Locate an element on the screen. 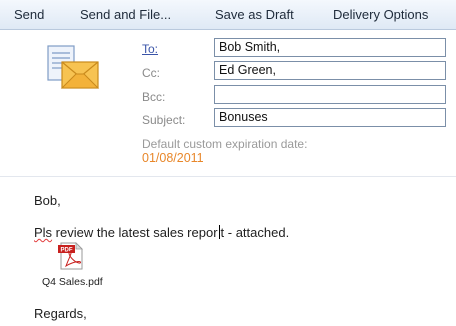 This screenshot has height=326, width=456. send-button: Send is located at coordinates (29, 14).